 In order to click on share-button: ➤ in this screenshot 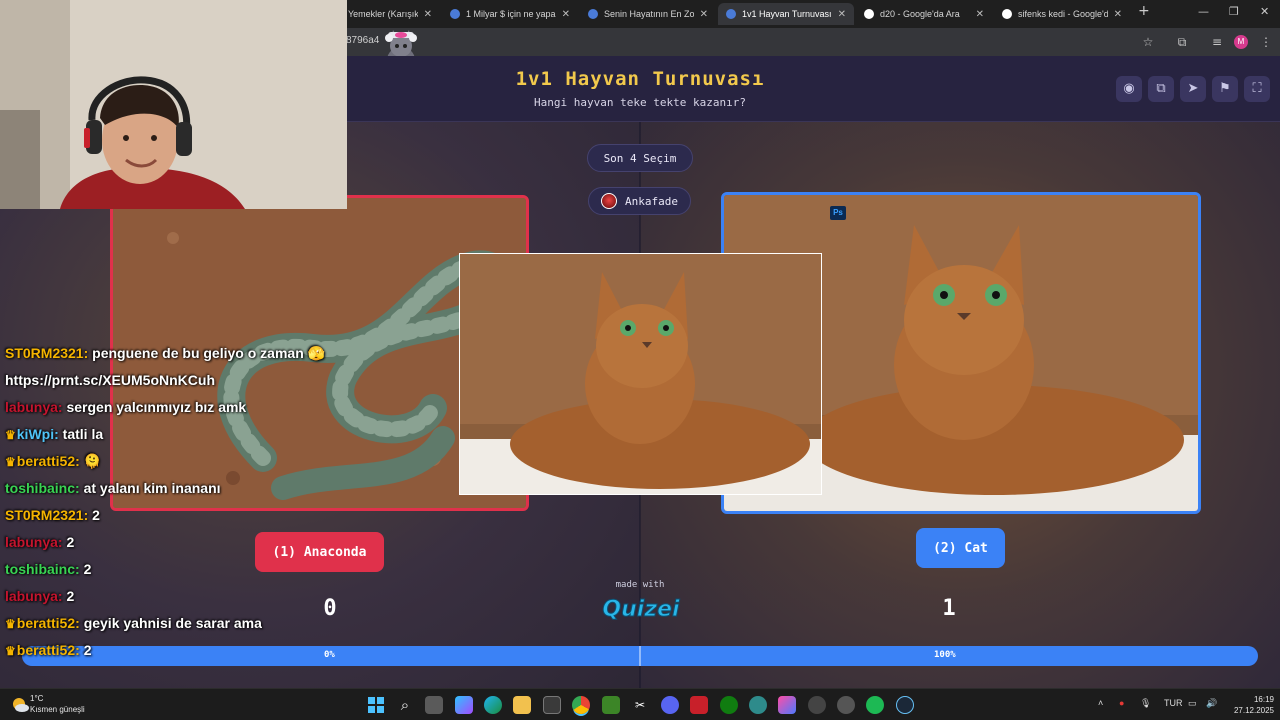, I will do `click(1193, 89)`.